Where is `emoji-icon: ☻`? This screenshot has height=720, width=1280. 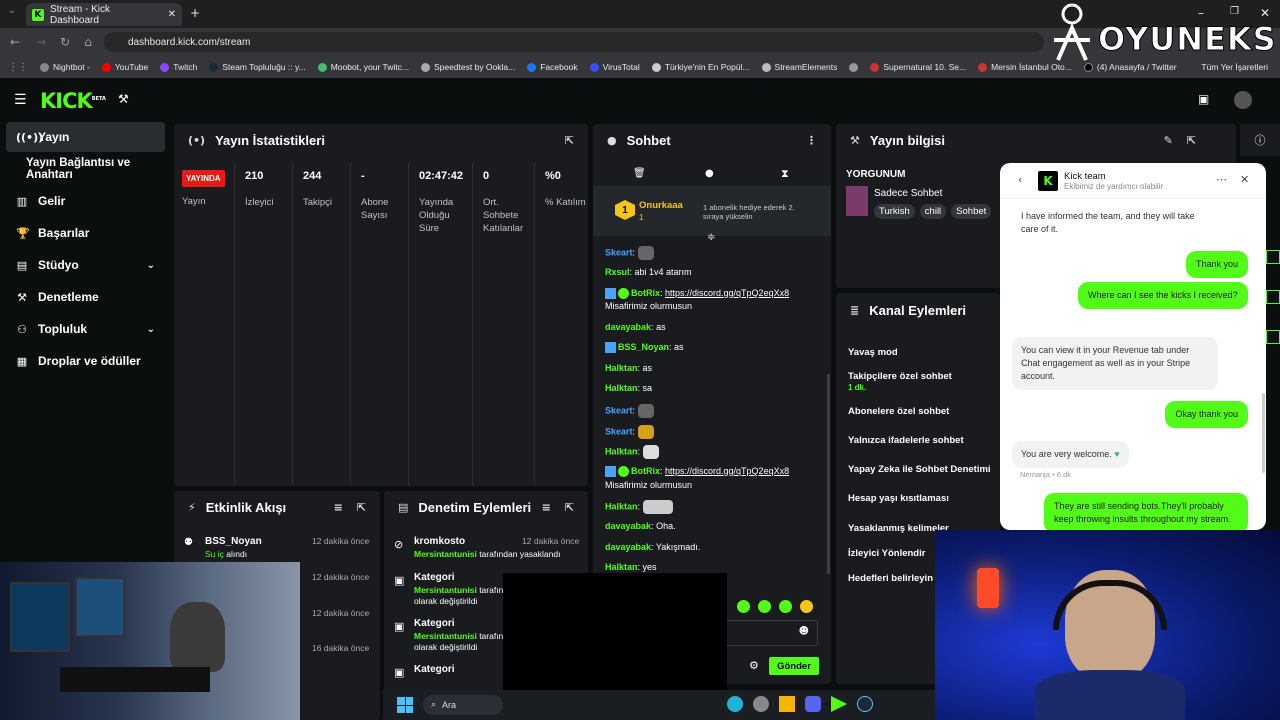 emoji-icon: ☻ is located at coordinates (804, 631).